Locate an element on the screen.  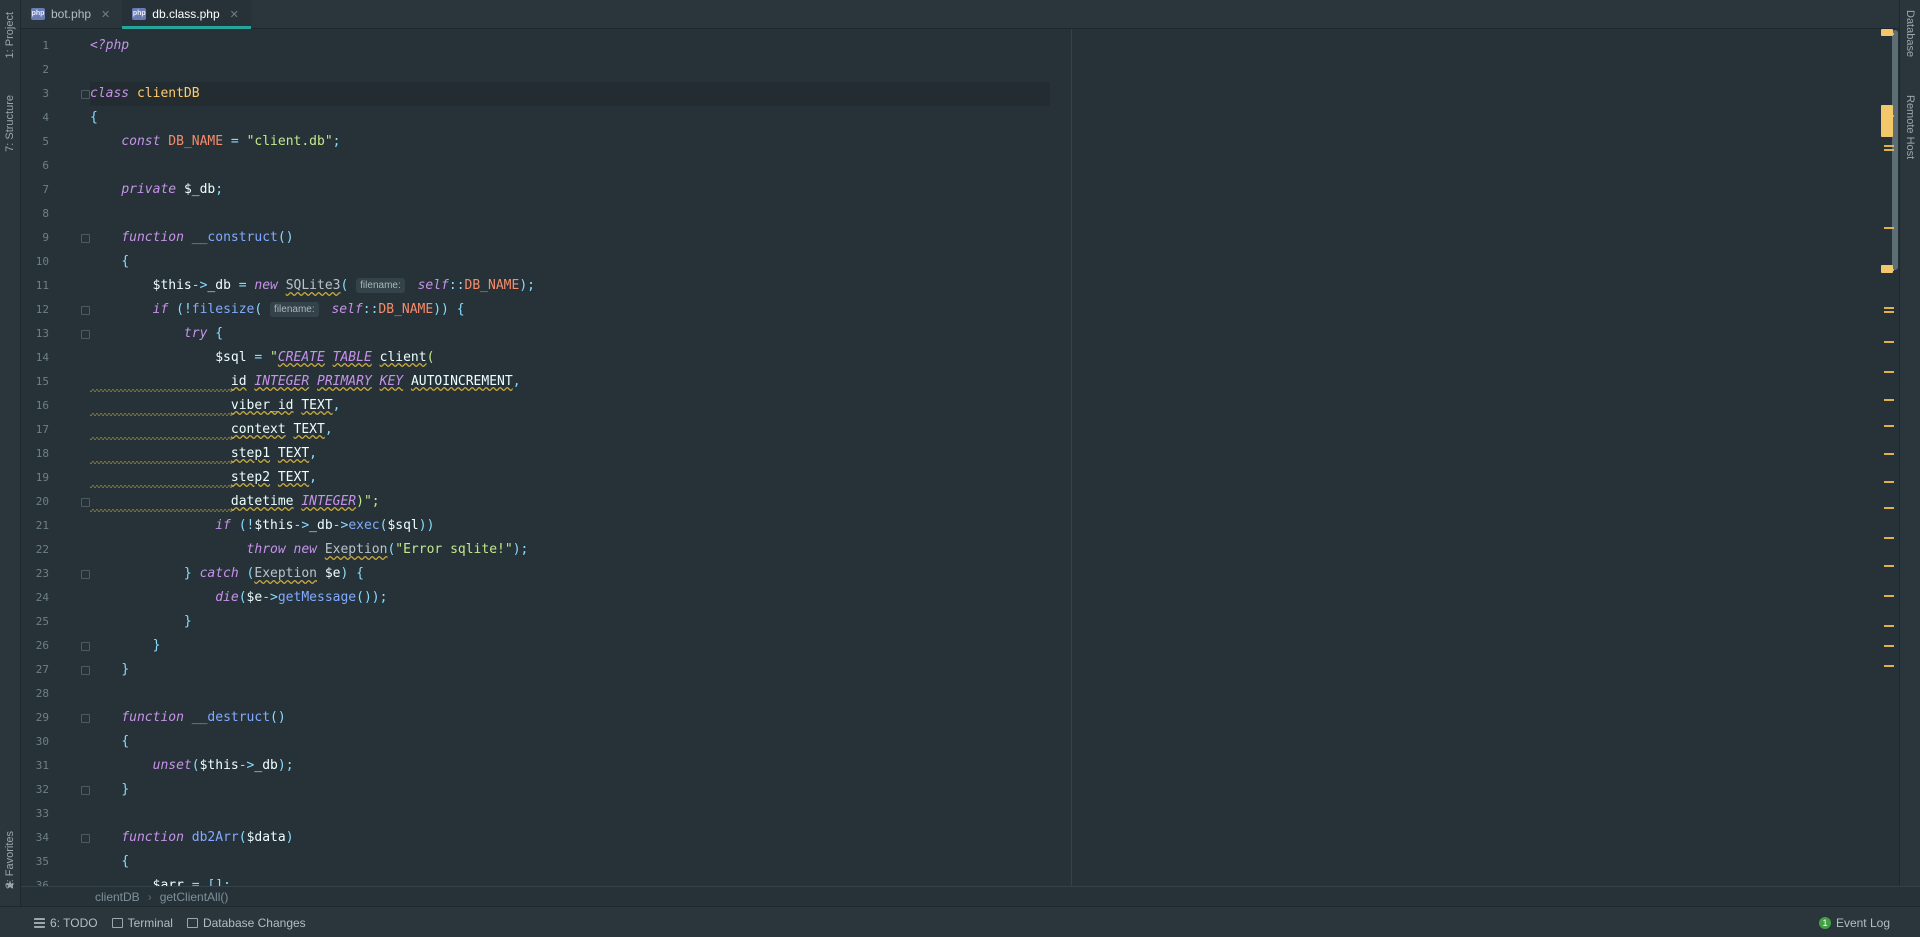
code-line: try { is located at coordinates (156, 334).